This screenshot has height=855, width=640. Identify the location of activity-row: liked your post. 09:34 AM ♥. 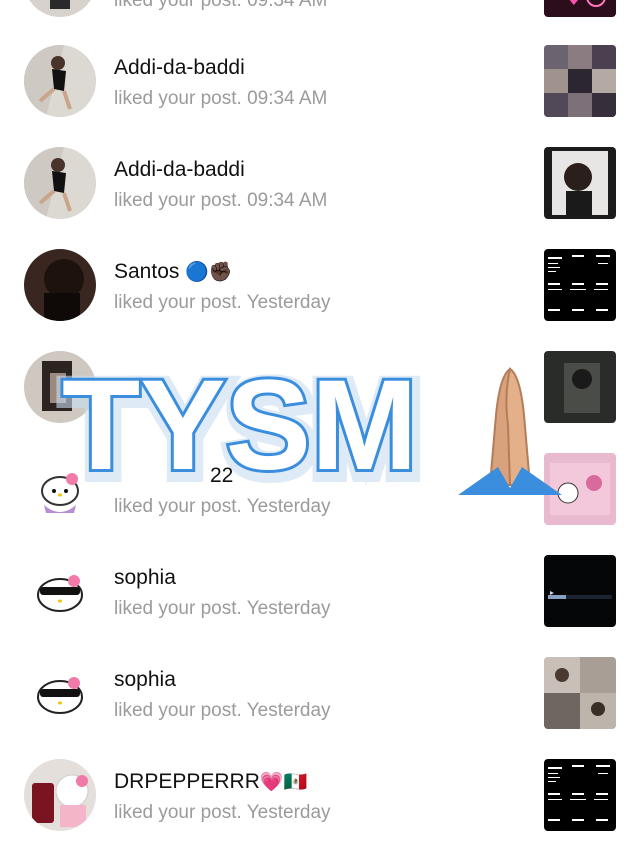
(320, 16).